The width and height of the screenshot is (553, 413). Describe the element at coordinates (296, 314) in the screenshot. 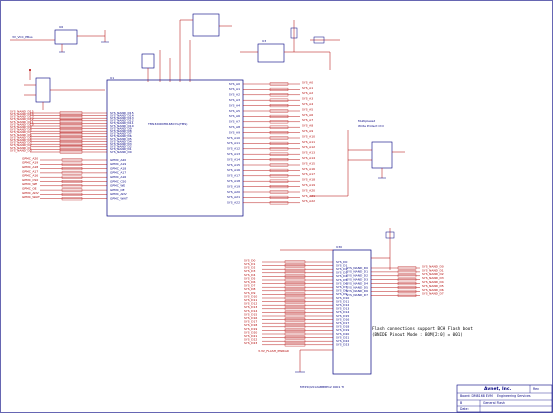

I see `net-row: SYS_D15 SYS_D15` at that location.